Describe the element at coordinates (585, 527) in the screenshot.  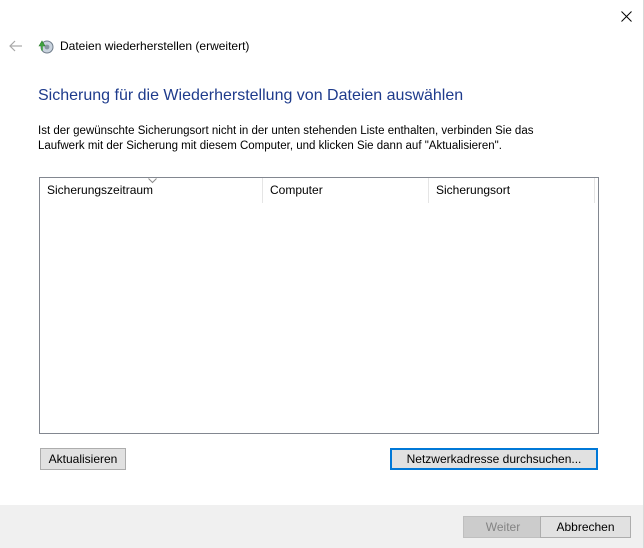
I see `cancel-button: Abbrechen` at that location.